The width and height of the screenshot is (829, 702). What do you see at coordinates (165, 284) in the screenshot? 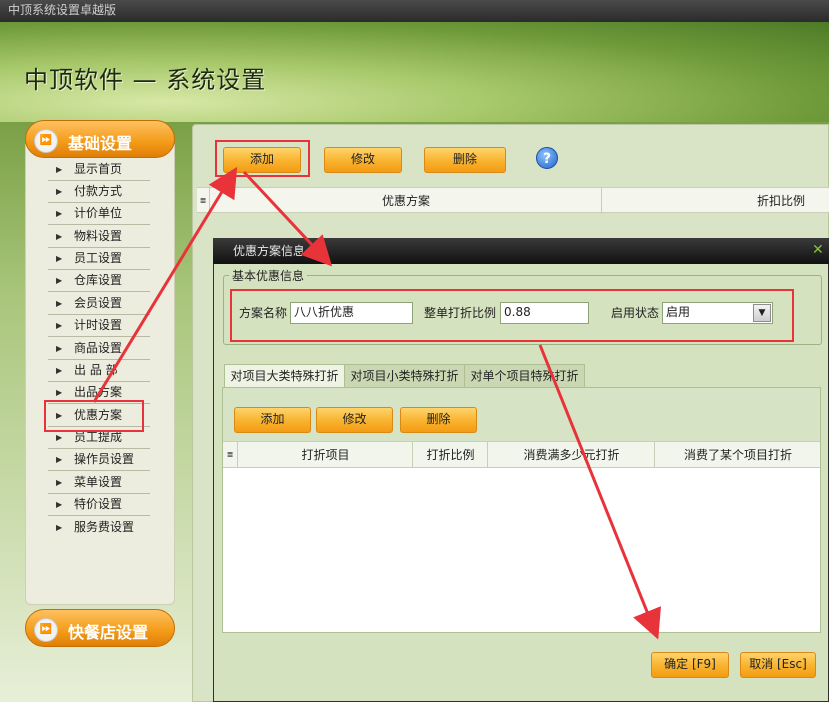
I see `arrow-to-add-button` at bounding box center [165, 284].